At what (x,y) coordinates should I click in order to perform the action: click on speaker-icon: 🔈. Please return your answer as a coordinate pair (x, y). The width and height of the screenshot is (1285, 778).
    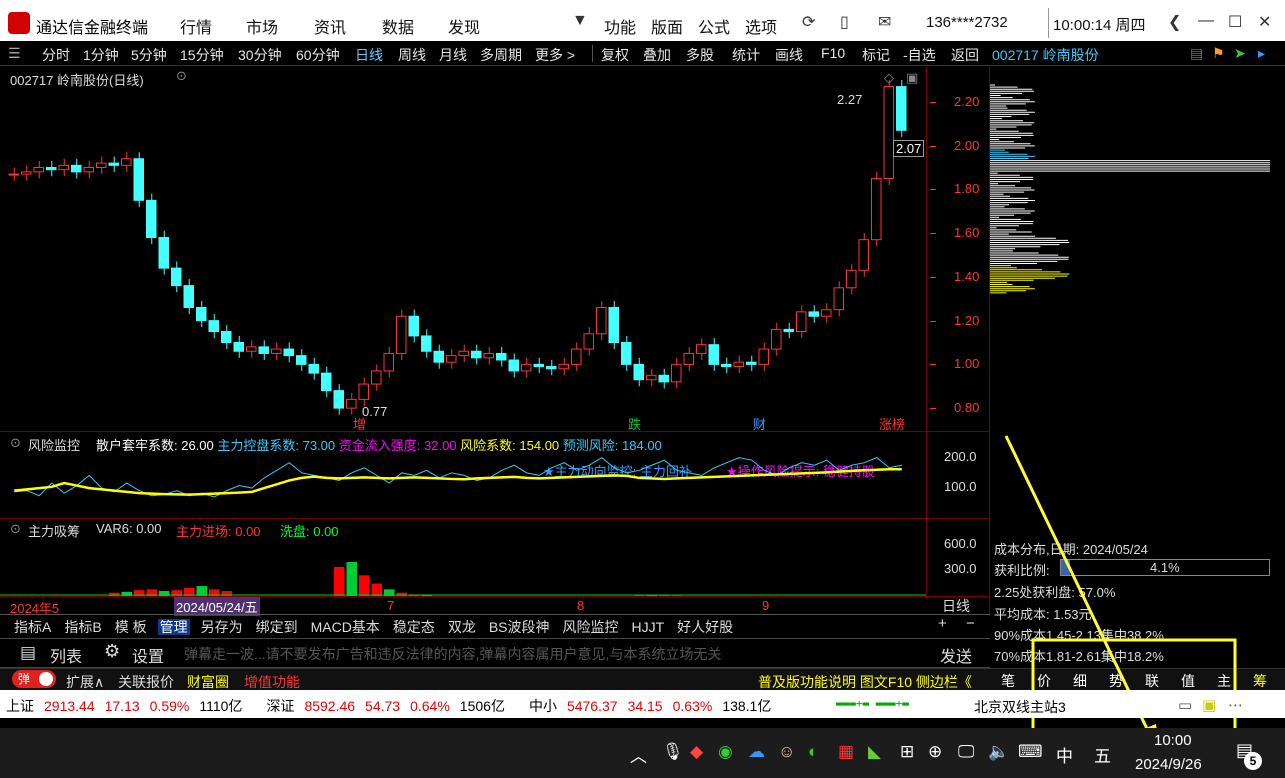
    Looking at the image, I should click on (998, 752).